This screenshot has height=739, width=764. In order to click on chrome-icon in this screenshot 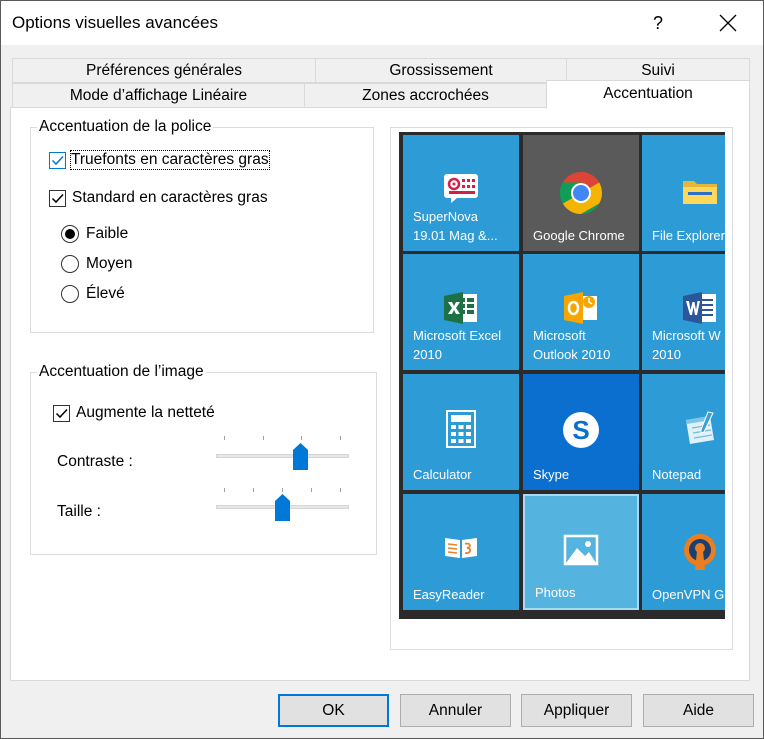, I will do `click(581, 193)`.